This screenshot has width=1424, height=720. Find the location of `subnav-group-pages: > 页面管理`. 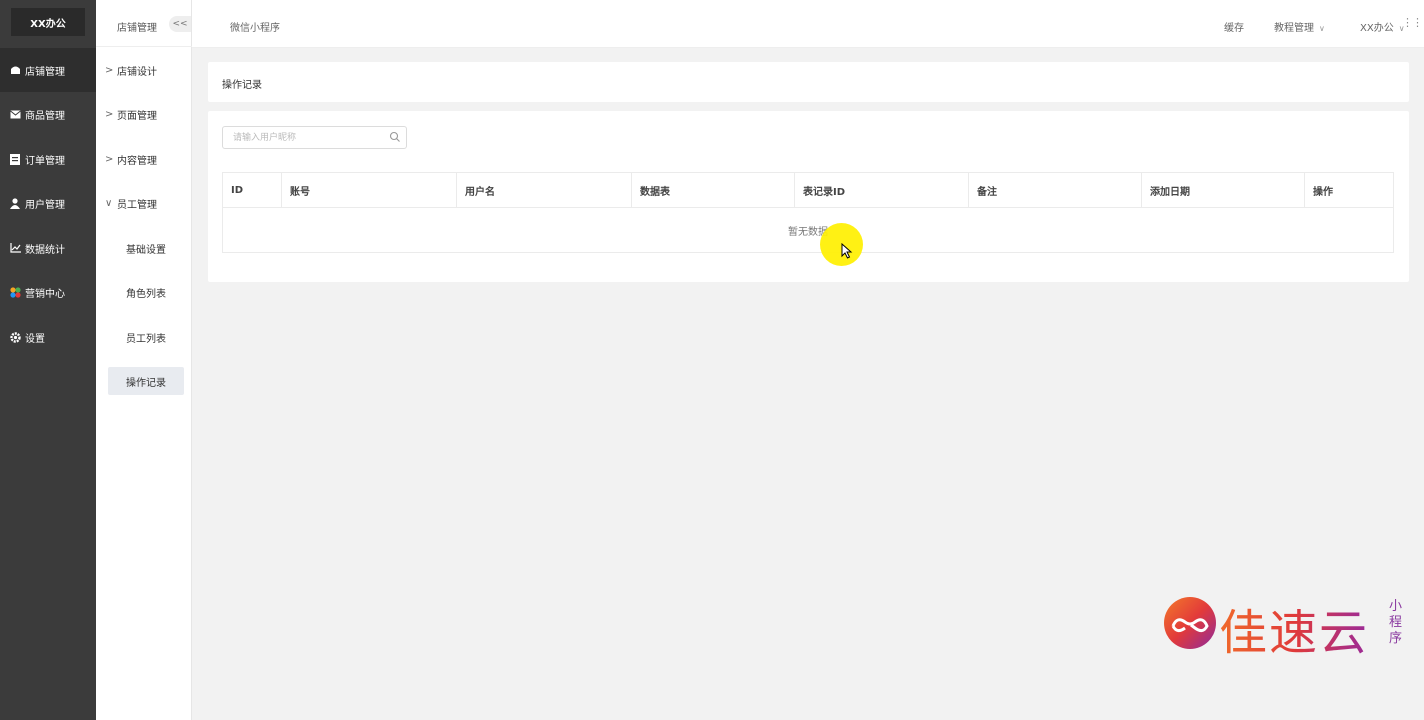

subnav-group-pages: > 页面管理 is located at coordinates (144, 114).